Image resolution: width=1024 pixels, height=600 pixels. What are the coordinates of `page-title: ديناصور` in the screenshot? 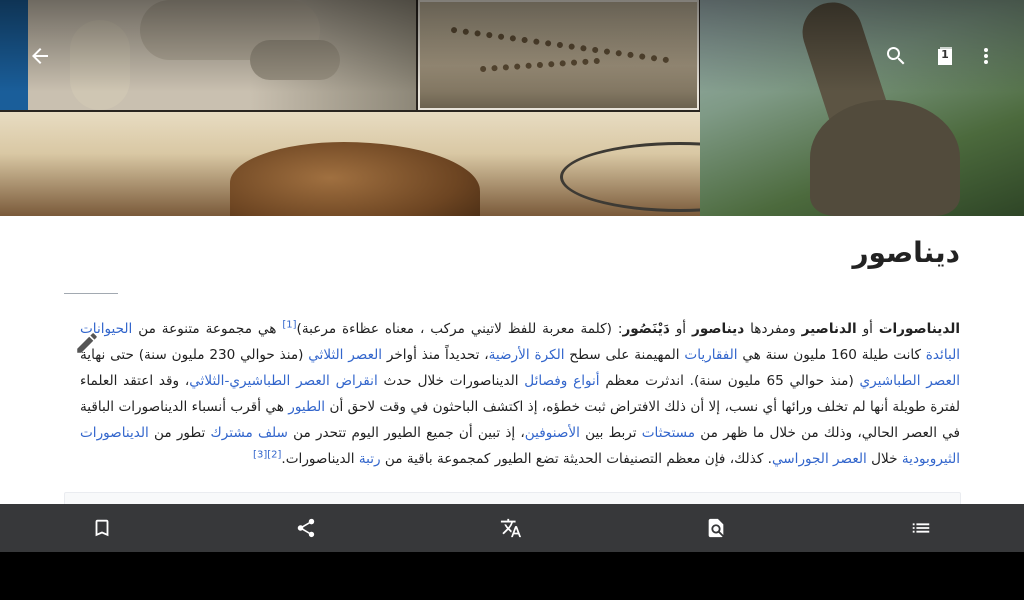 It's located at (906, 252).